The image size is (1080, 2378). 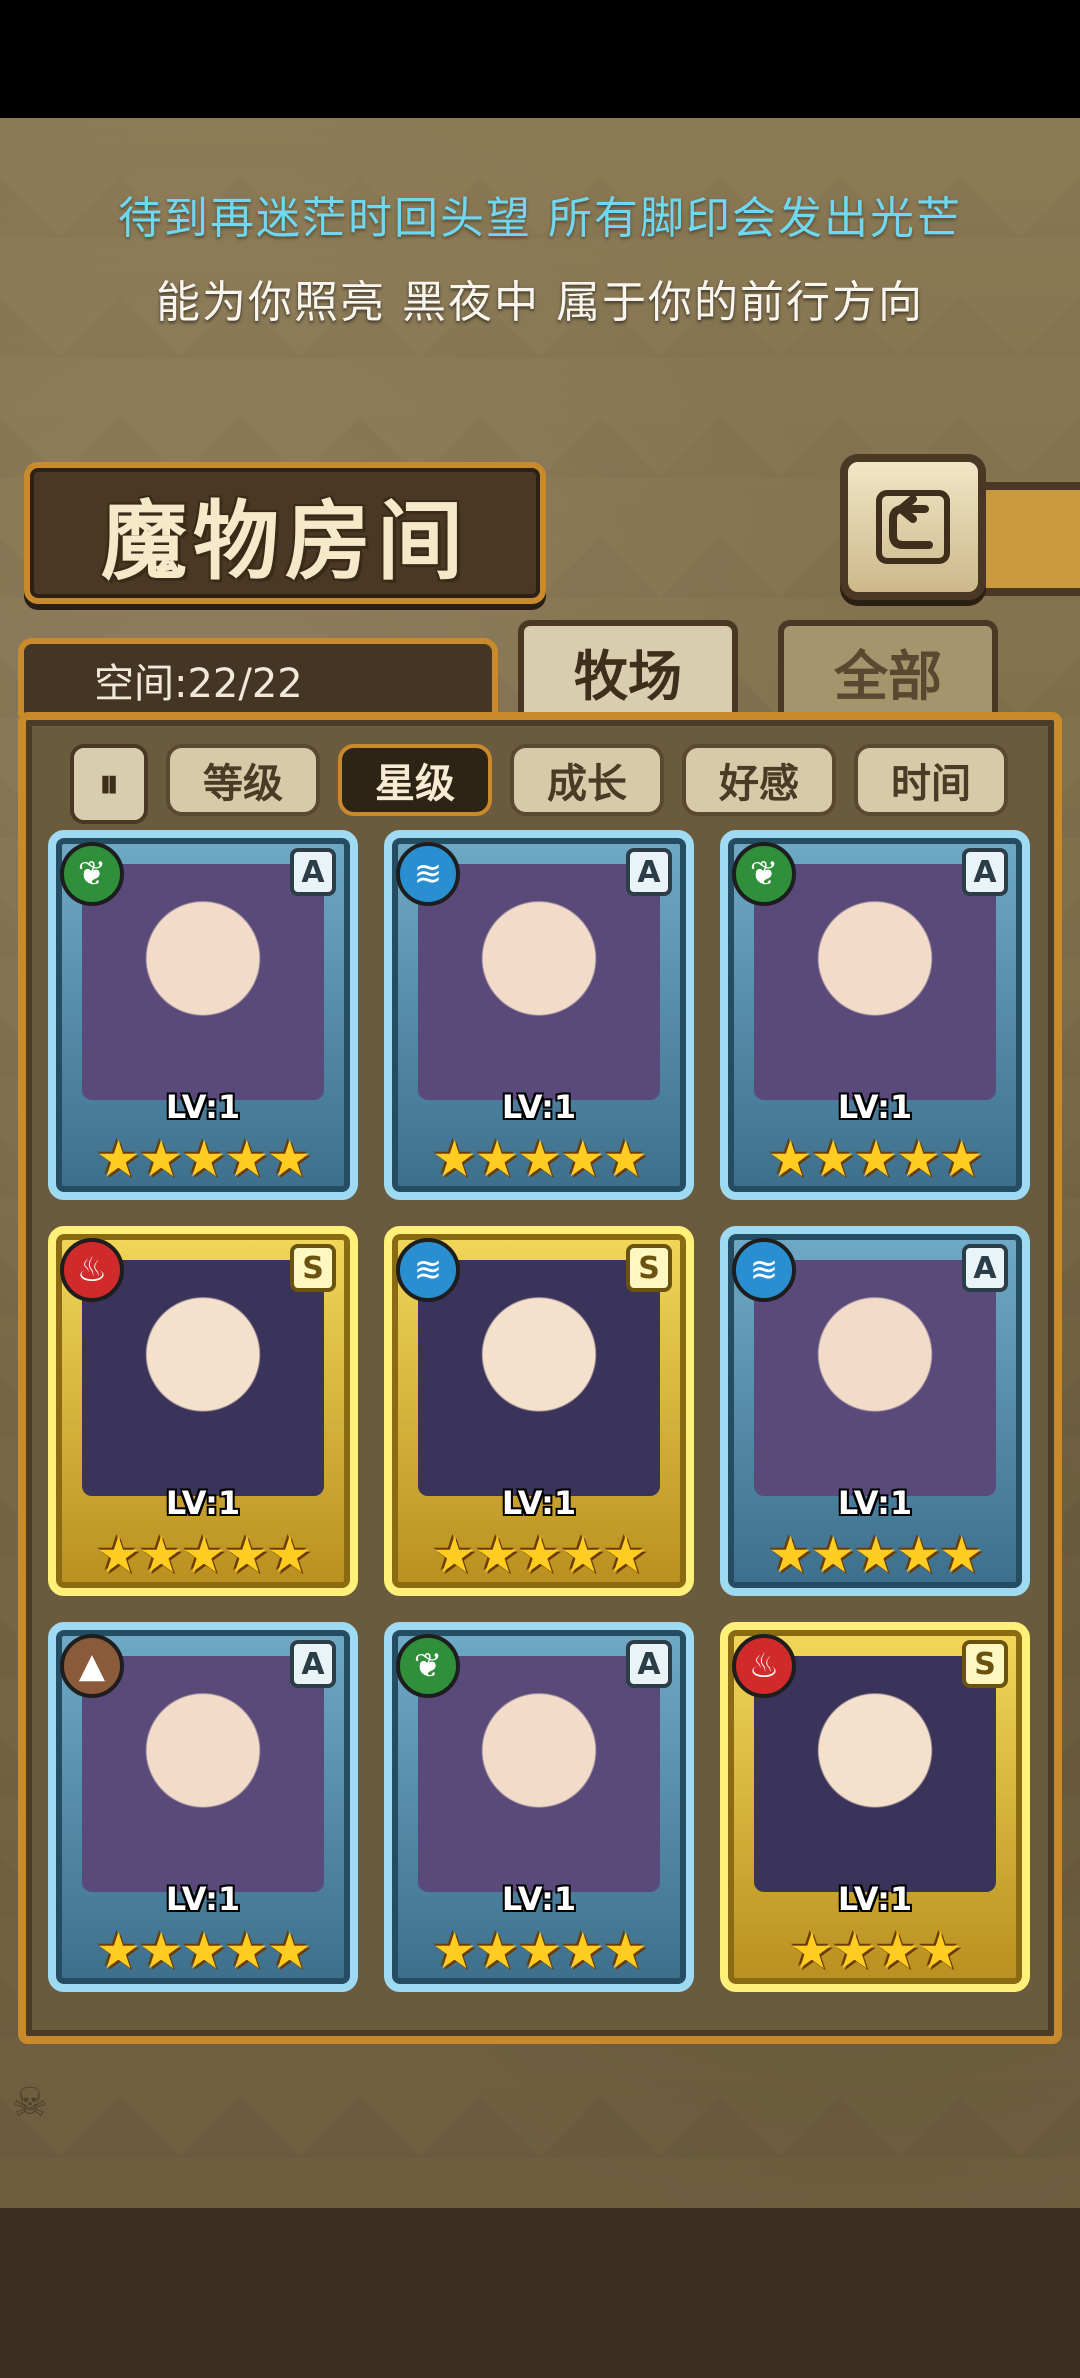 I want to click on page-title-plate: 魔物房间, so click(x=285, y=533).